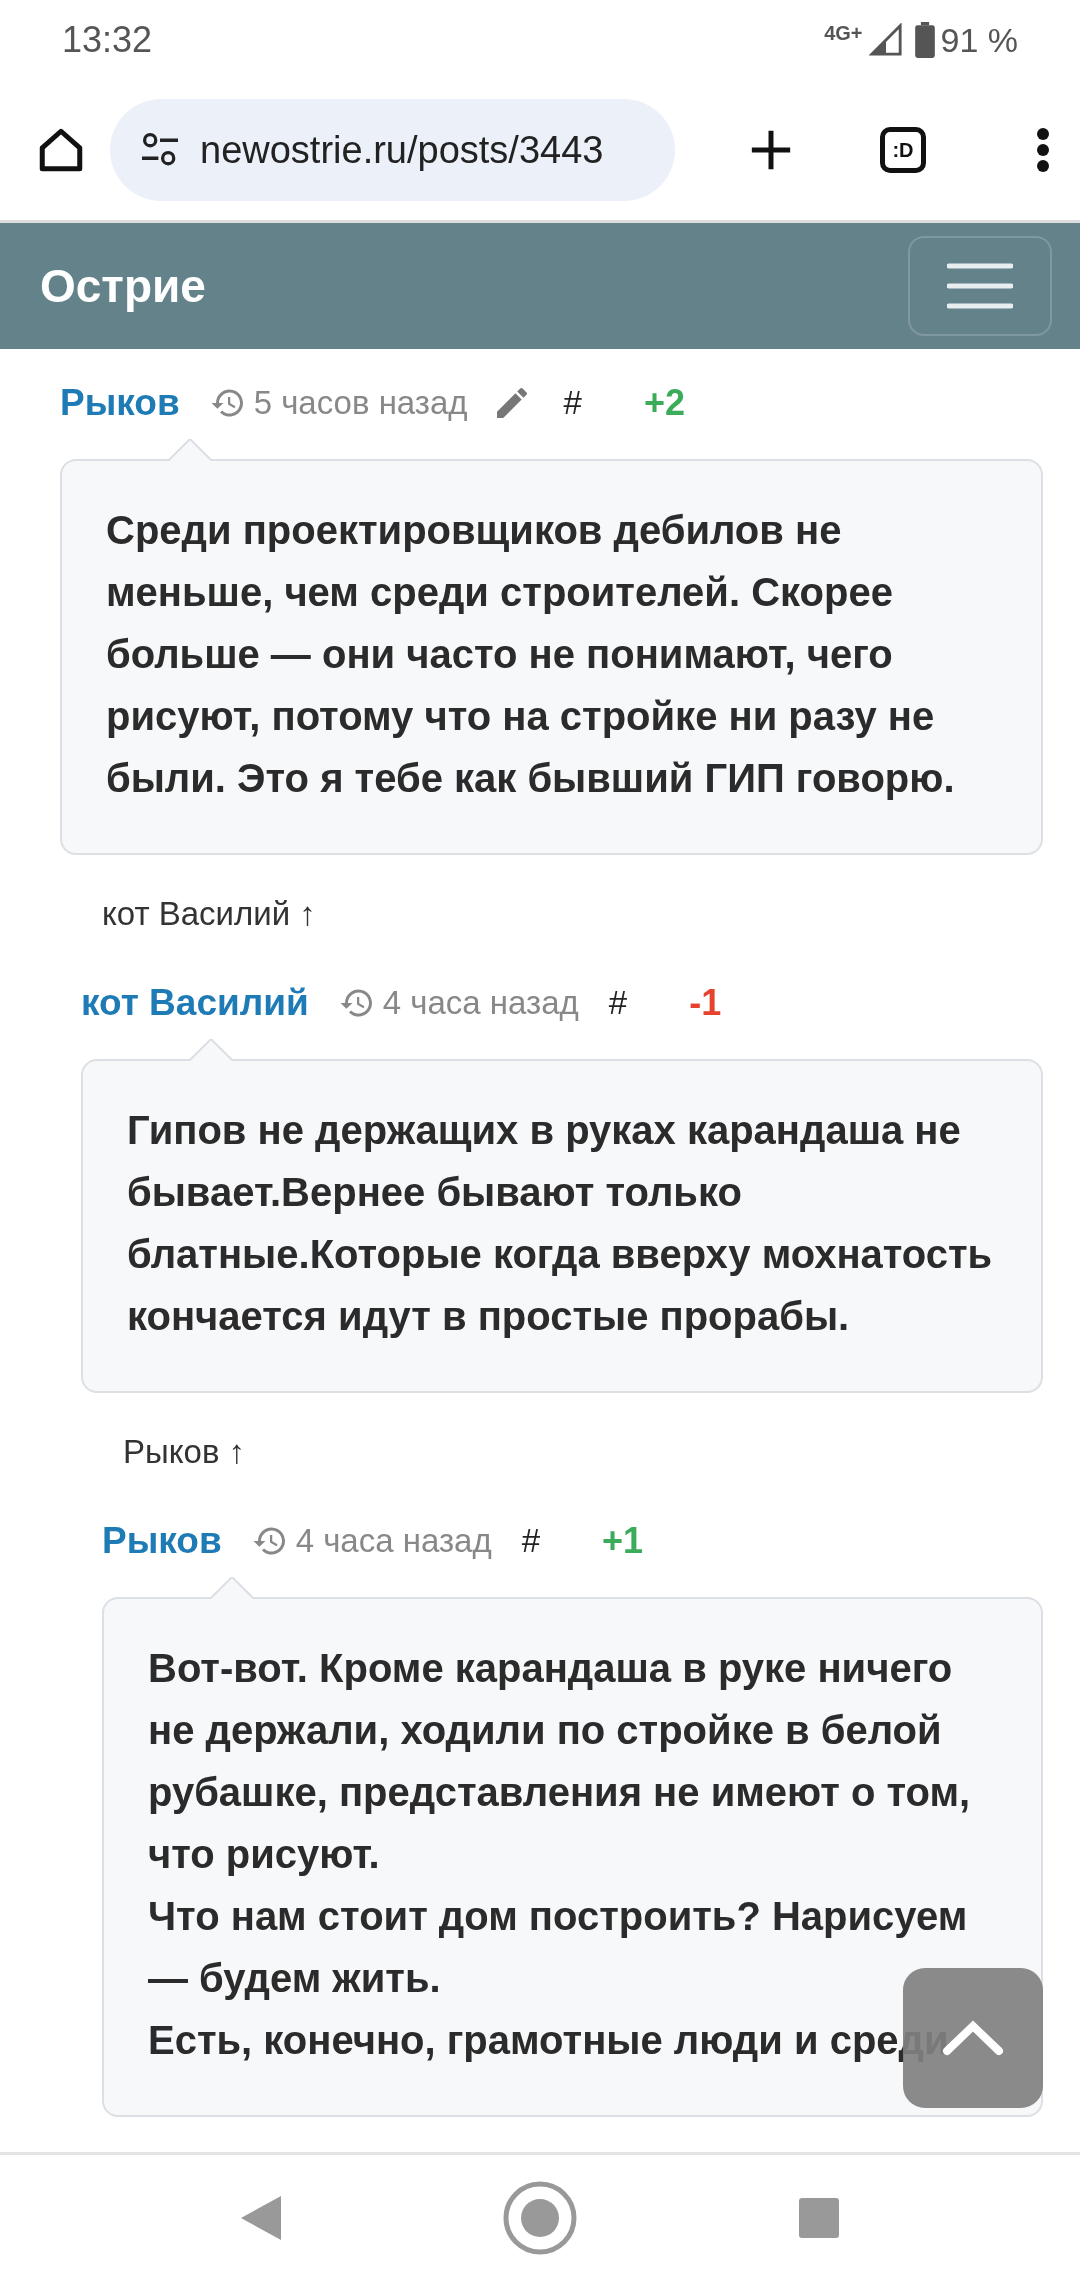 The image size is (1080, 2280). I want to click on vote-score: -1, so click(705, 1003).